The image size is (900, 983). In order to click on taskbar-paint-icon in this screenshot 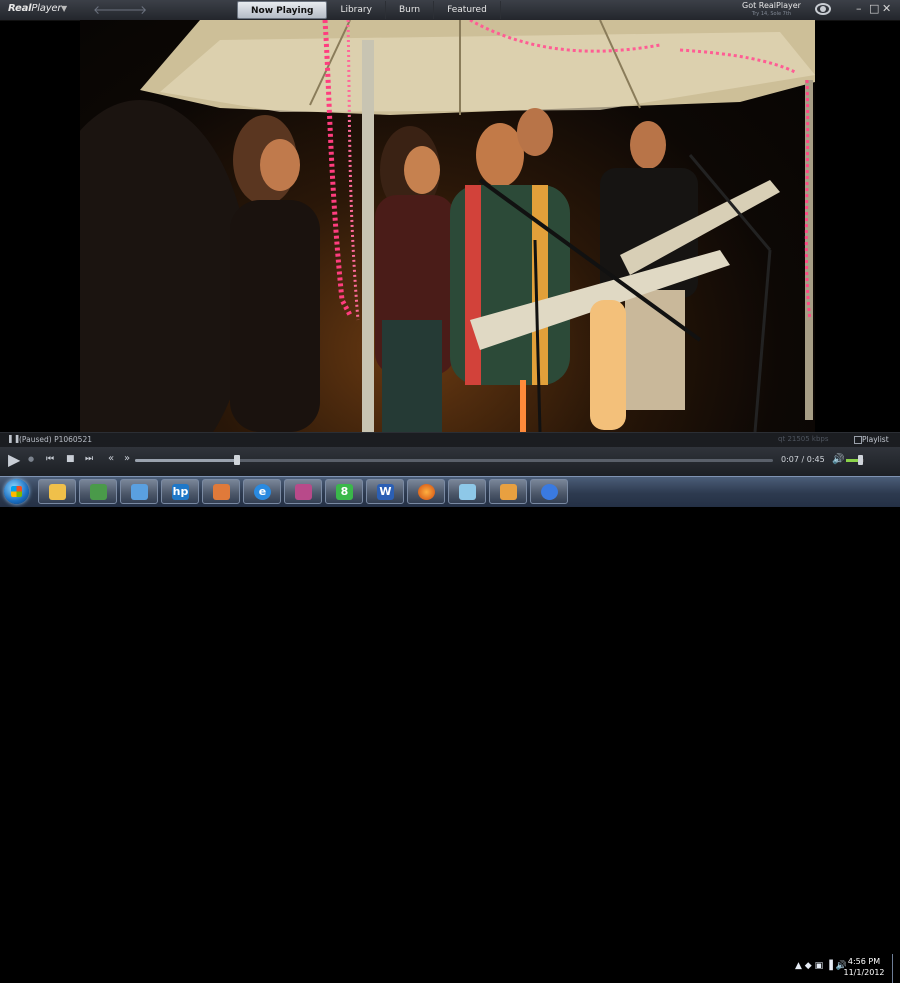, I will do `click(508, 491)`.